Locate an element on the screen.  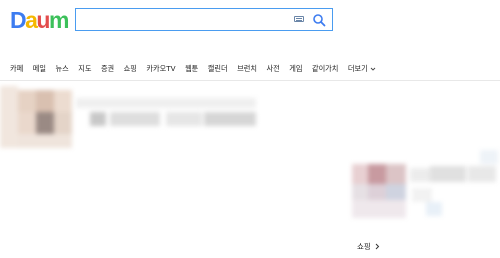
logo-letter-d: D is located at coordinates (18, 20).